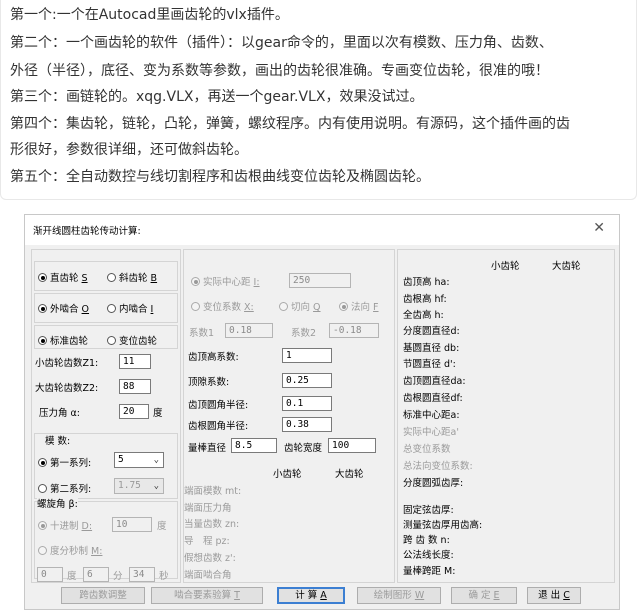 This screenshot has width=637, height=615. Describe the element at coordinates (254, 445) in the screenshot. I see `pin-diameter-input: 8.5` at that location.